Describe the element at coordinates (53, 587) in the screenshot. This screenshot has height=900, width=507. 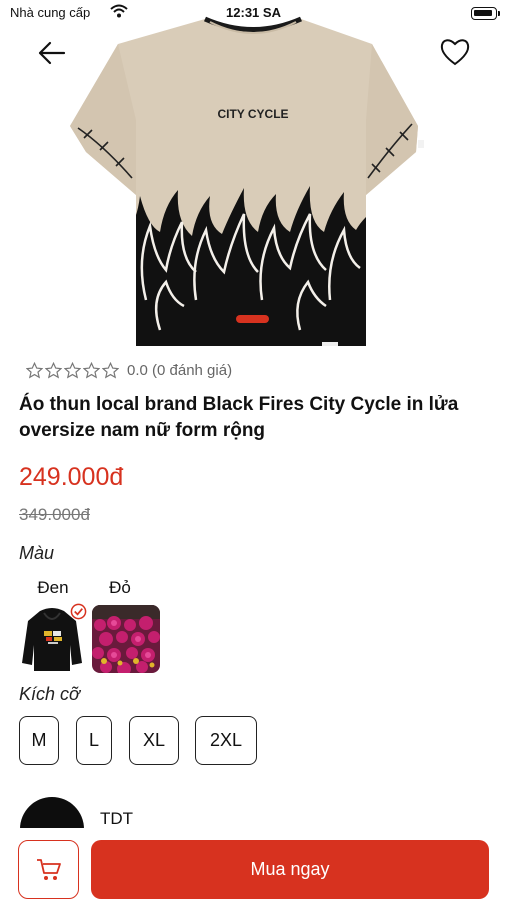
I see `color-name-black: Đen` at that location.